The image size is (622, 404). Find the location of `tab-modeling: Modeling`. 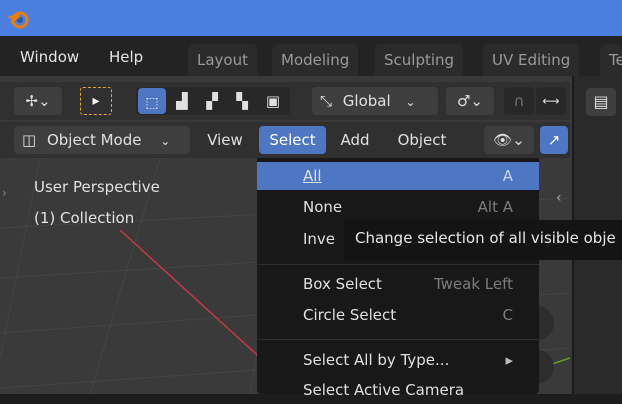

tab-modeling: Modeling is located at coordinates (315, 60).